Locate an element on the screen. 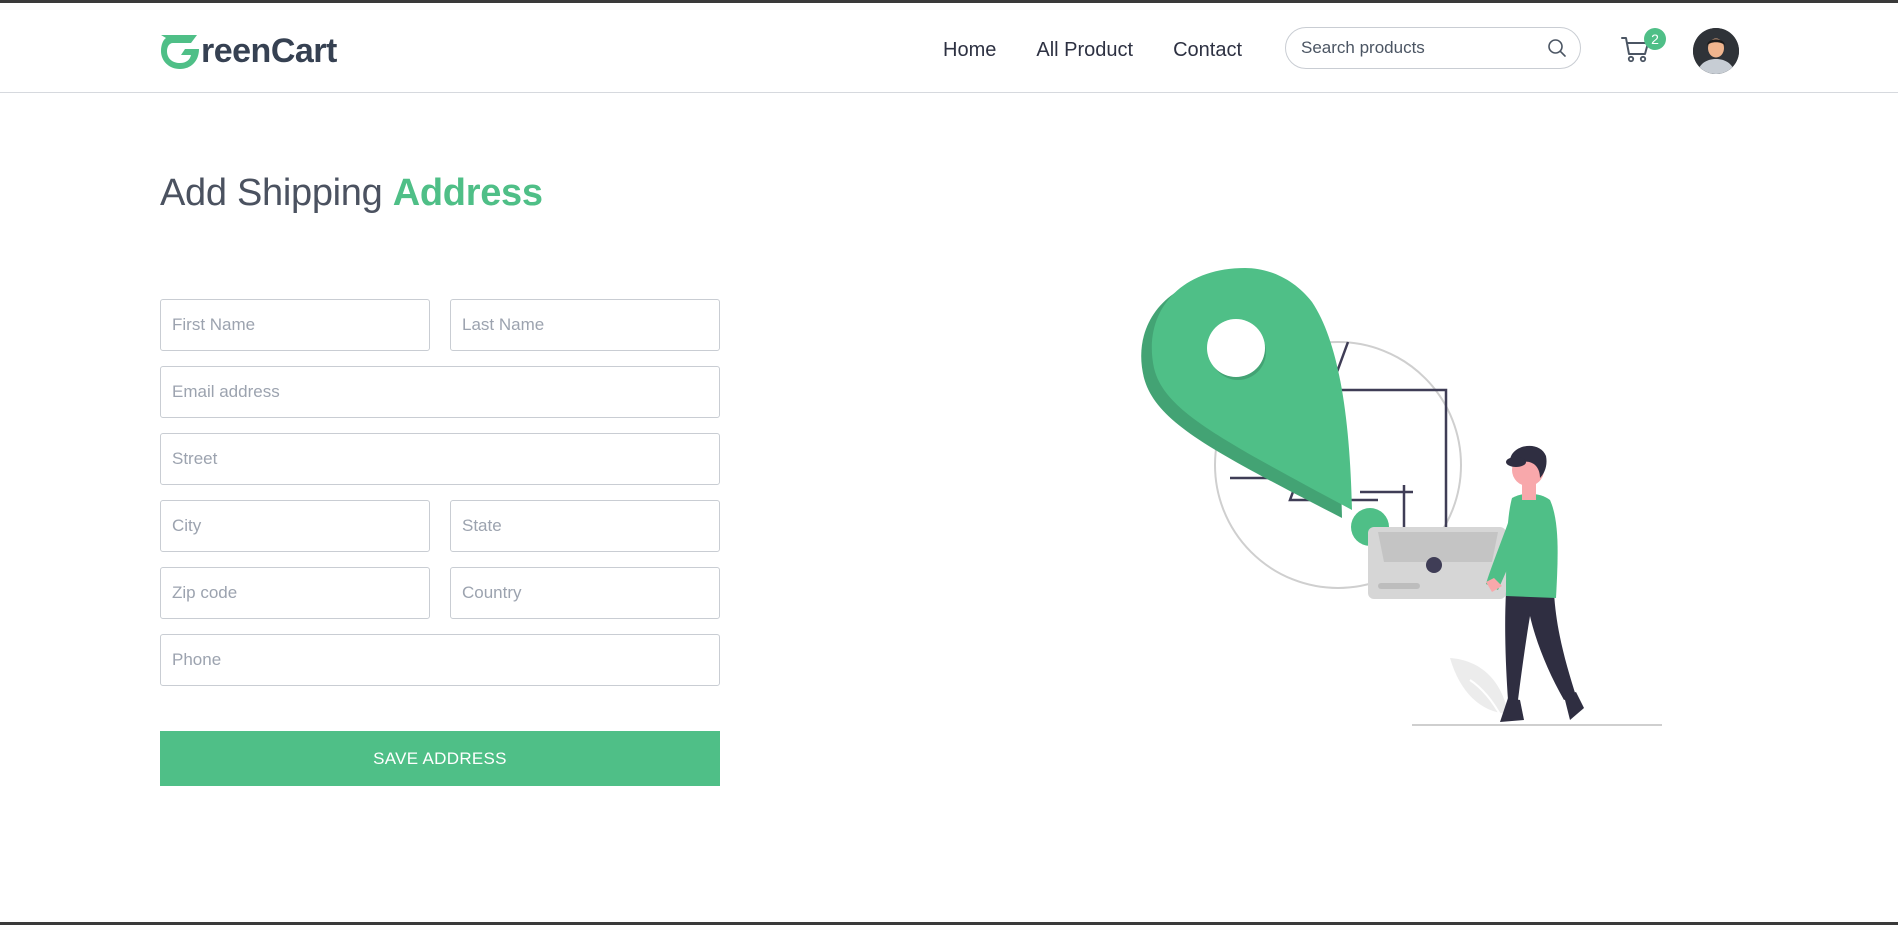  nav-all-product: All Product is located at coordinates (1084, 50).